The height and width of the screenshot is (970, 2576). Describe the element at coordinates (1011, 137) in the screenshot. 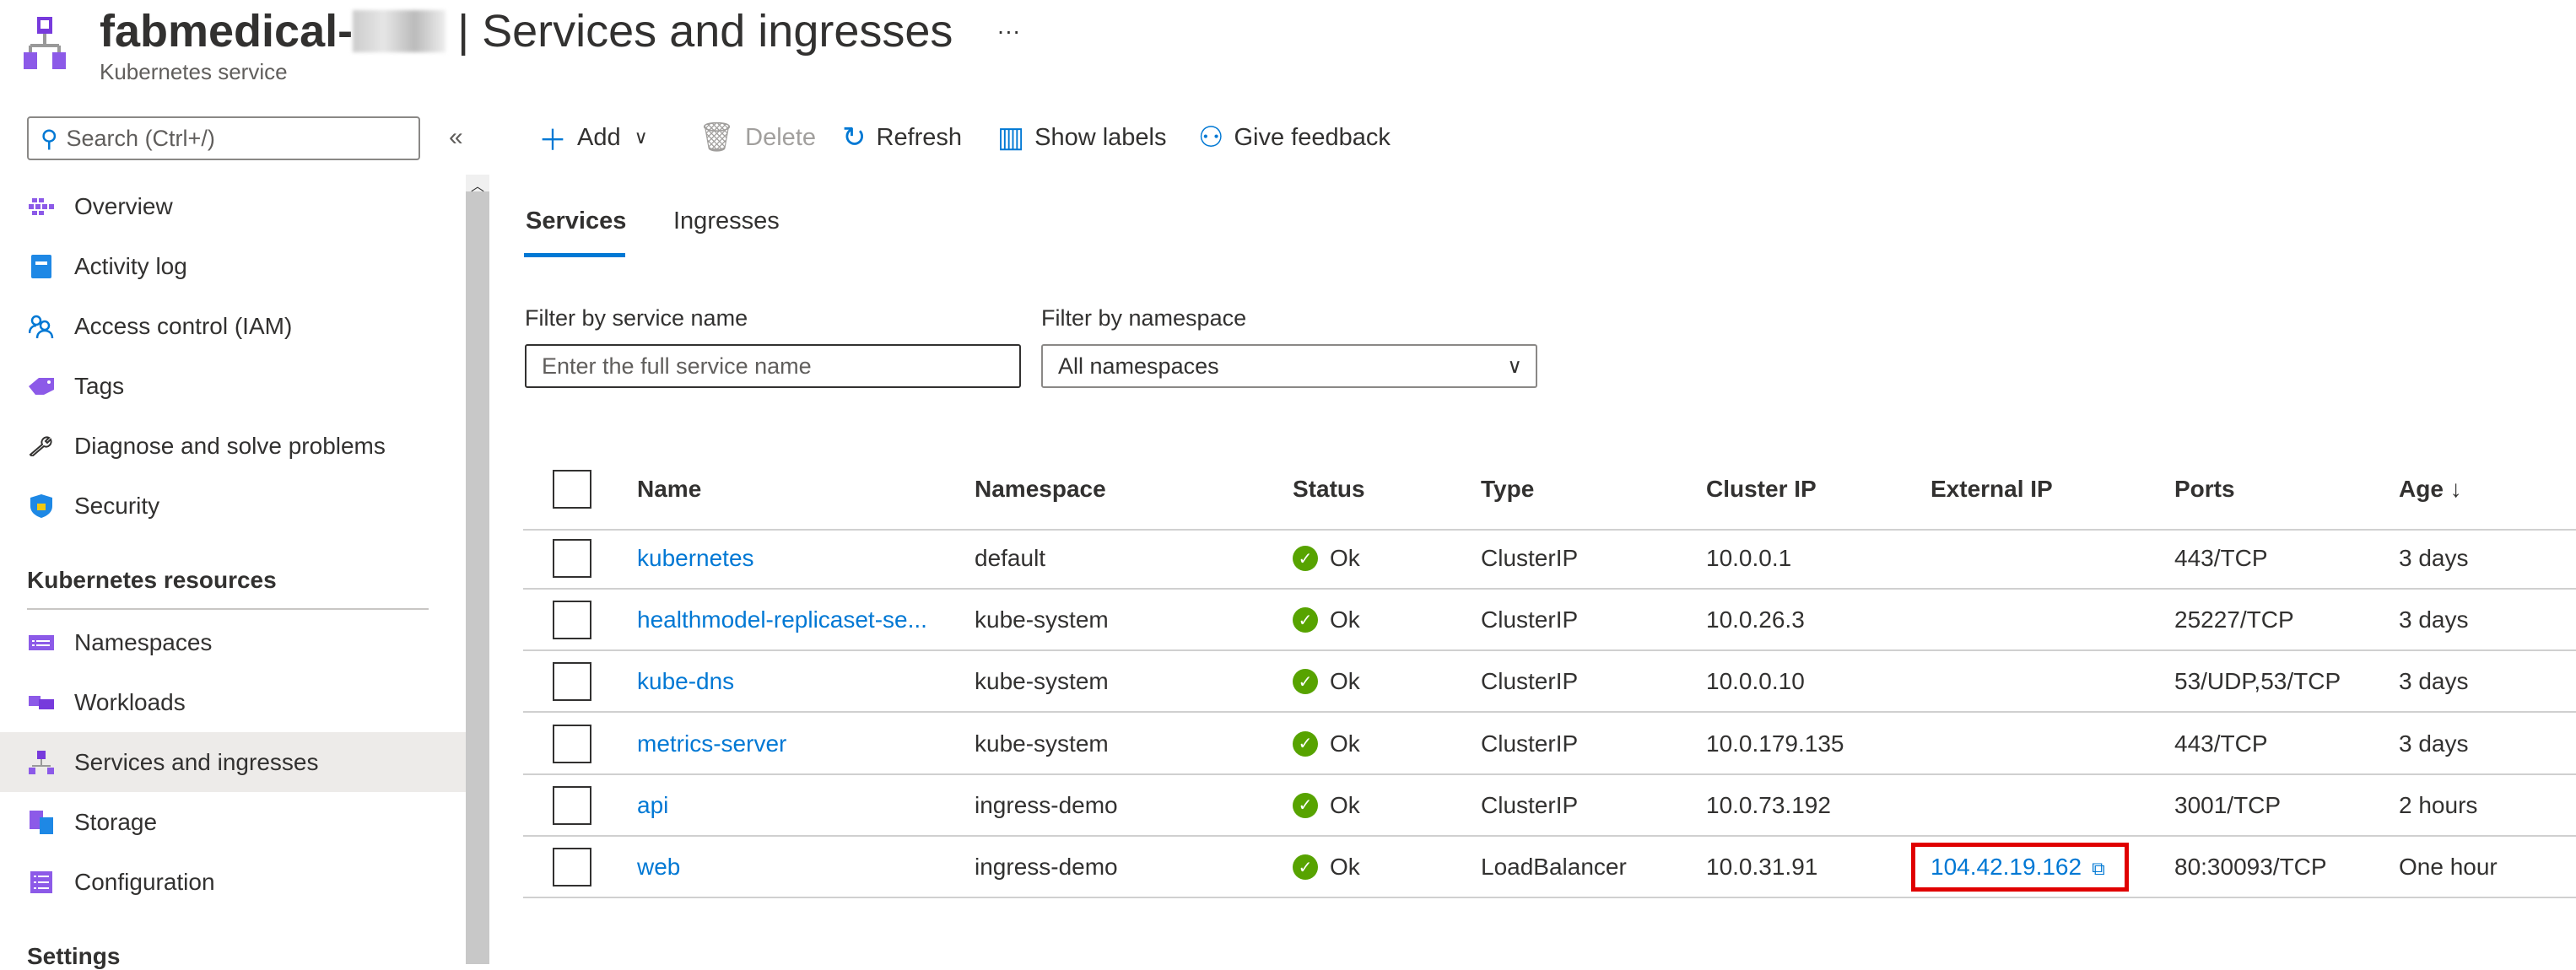

I see `labels-icon: ▥` at that location.